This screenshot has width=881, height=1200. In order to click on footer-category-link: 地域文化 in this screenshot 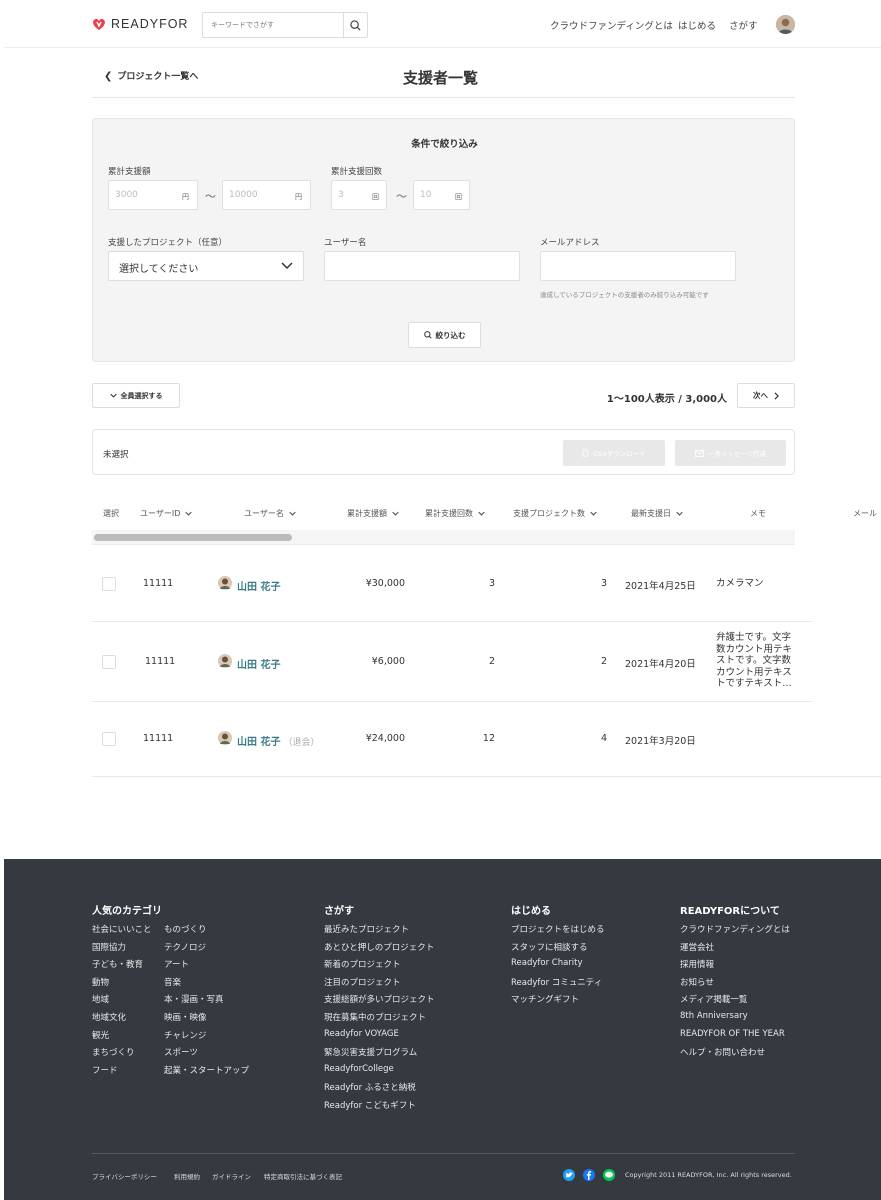, I will do `click(109, 1017)`.